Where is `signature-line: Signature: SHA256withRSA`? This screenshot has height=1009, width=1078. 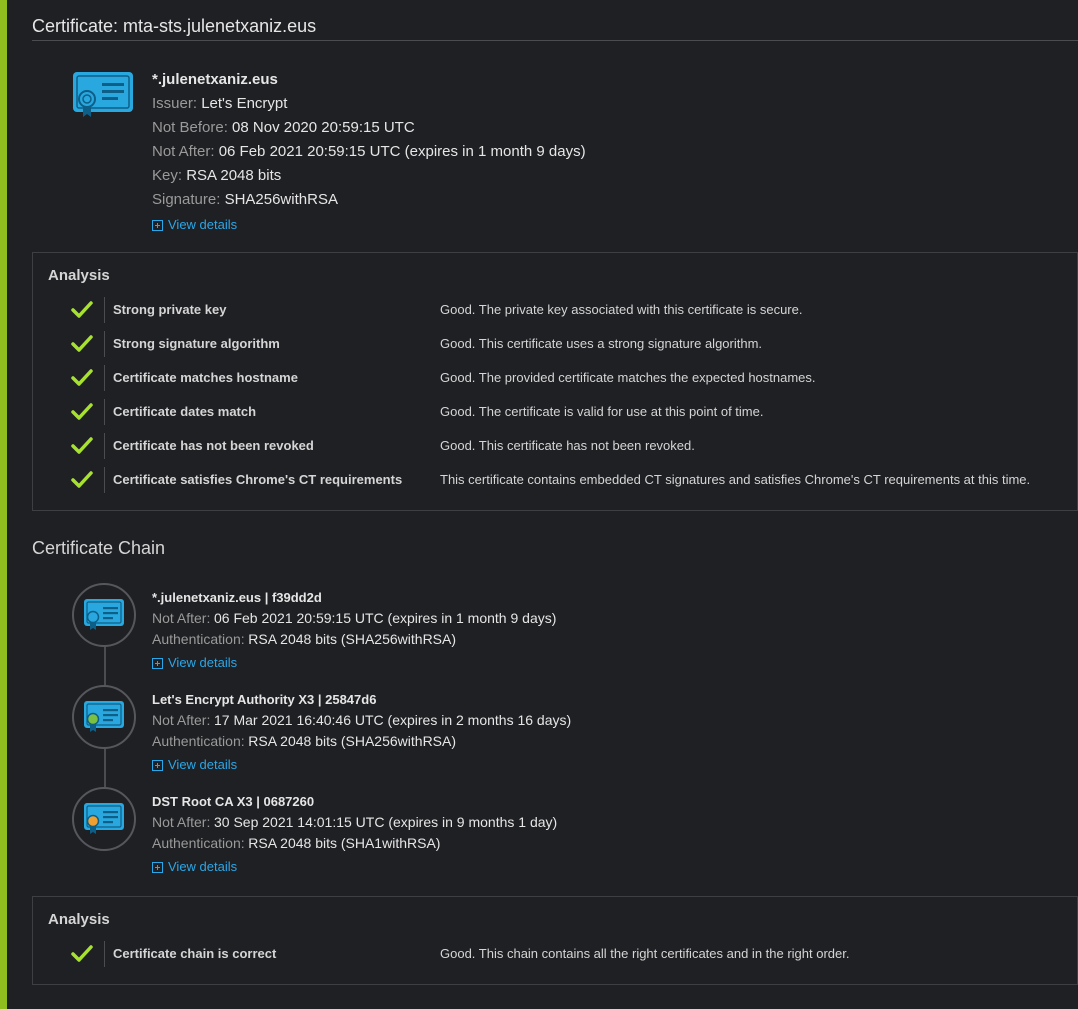 signature-line: Signature: SHA256withRSA is located at coordinates (369, 200).